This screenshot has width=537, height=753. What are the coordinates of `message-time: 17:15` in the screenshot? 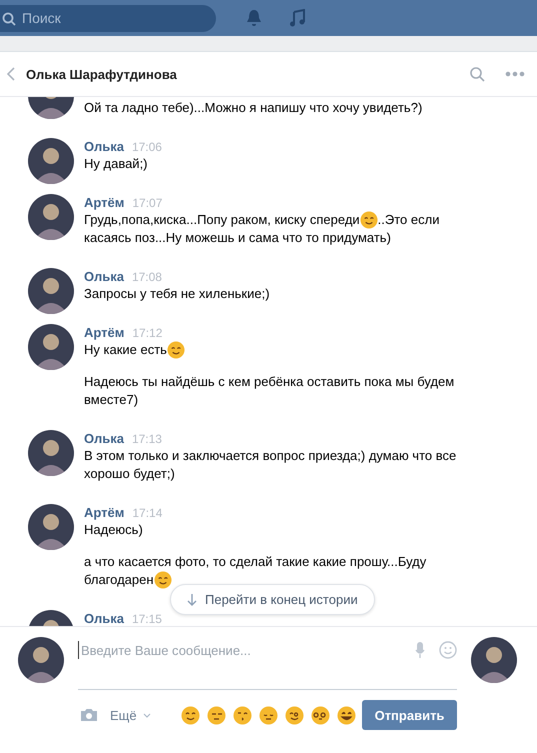 It's located at (147, 618).